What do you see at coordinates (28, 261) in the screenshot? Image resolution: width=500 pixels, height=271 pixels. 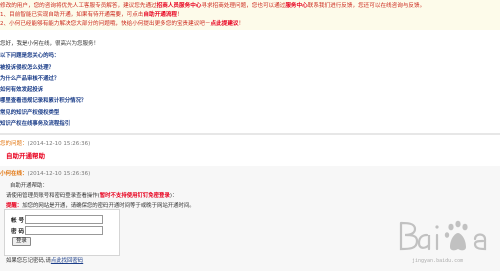 I see `forgot-text: 如果您忘记密码,请` at bounding box center [28, 261].